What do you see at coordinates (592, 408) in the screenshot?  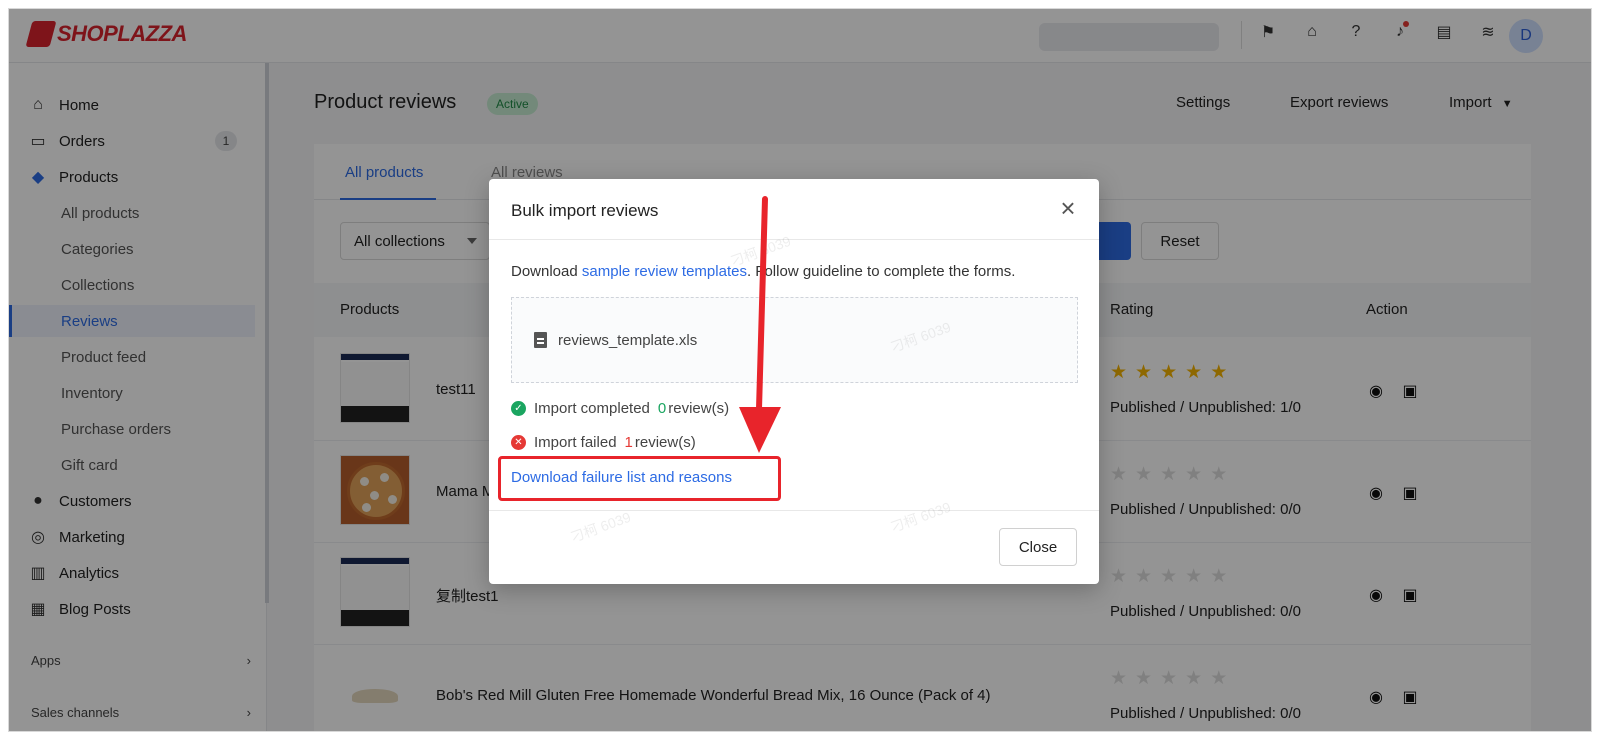 I see `status-label: Import completed` at bounding box center [592, 408].